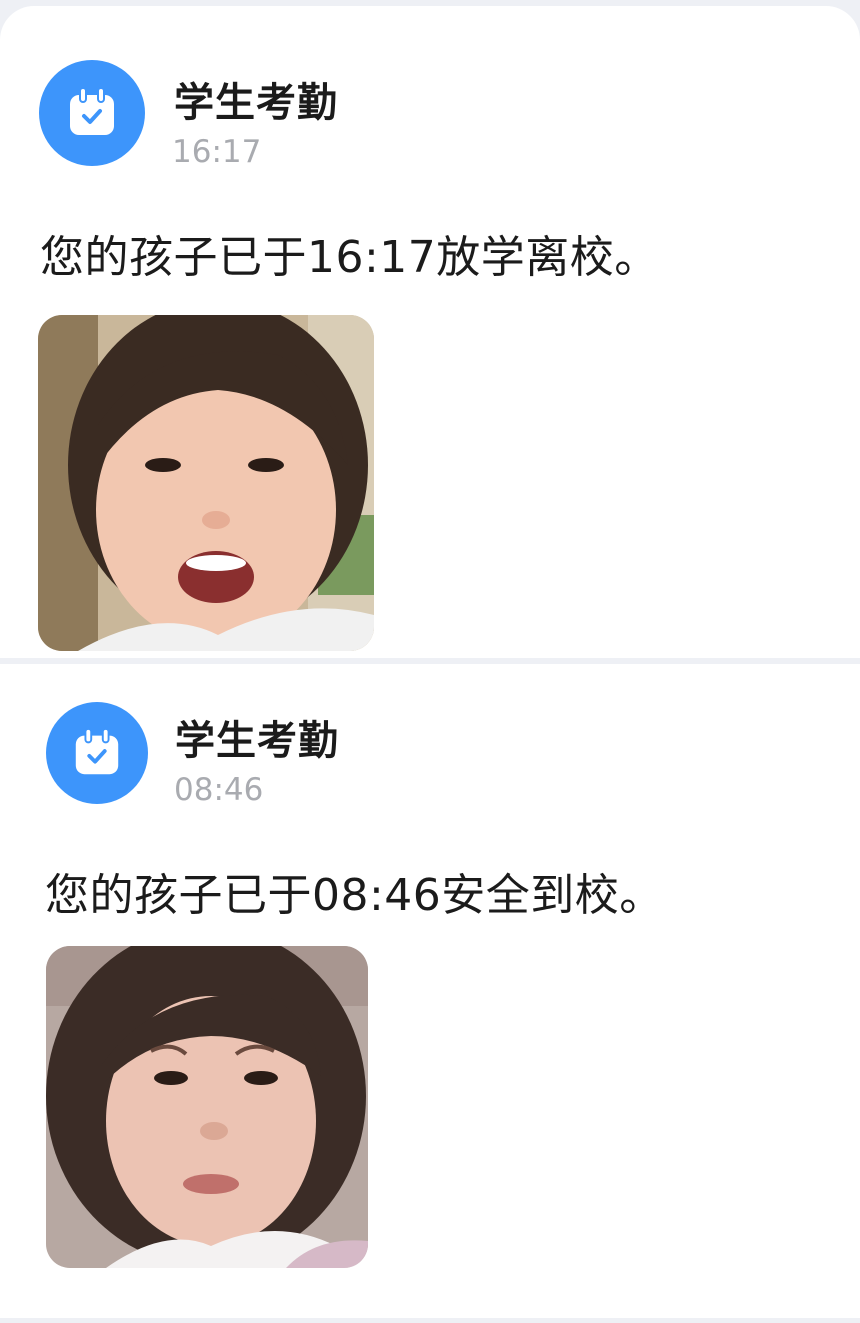 This screenshot has height=1323, width=860. Describe the element at coordinates (219, 790) in the screenshot. I see `message-time: 08:46` at that location.